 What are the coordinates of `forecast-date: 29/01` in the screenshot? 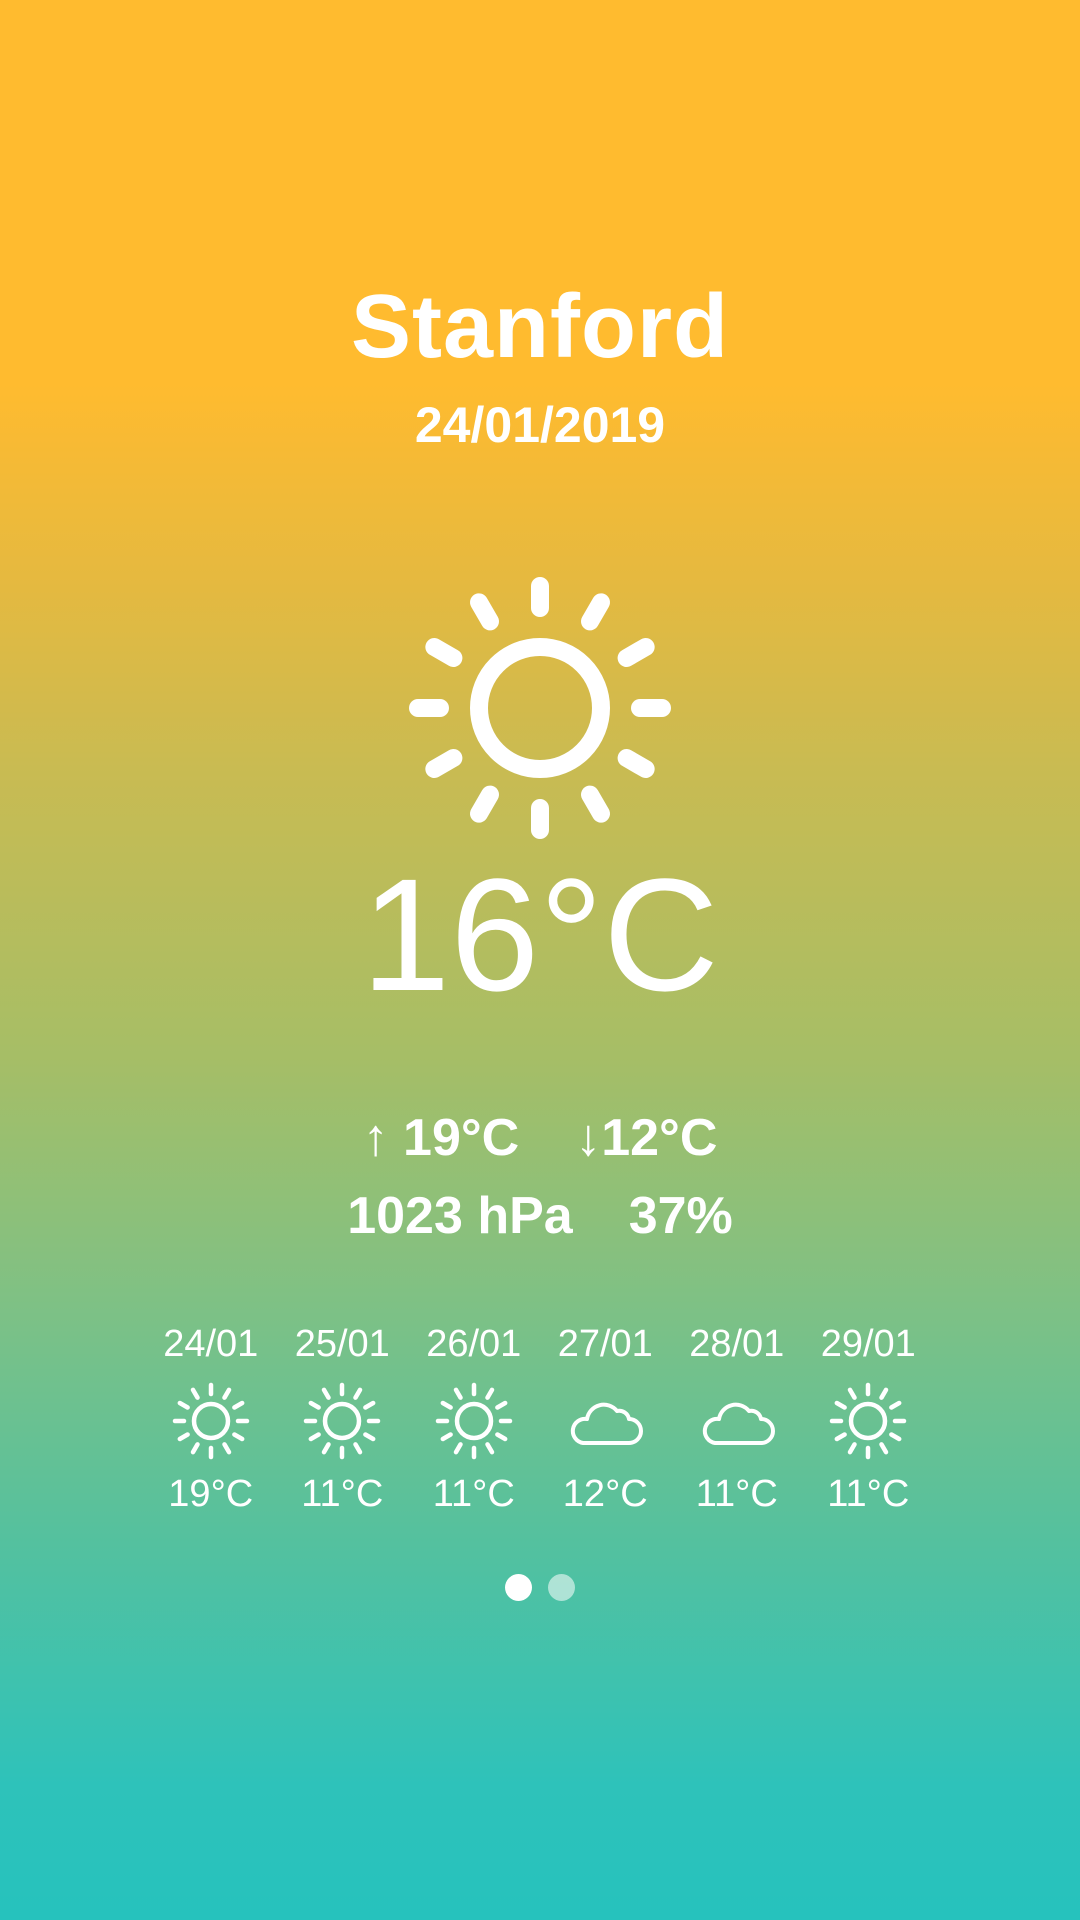 It's located at (868, 1344).